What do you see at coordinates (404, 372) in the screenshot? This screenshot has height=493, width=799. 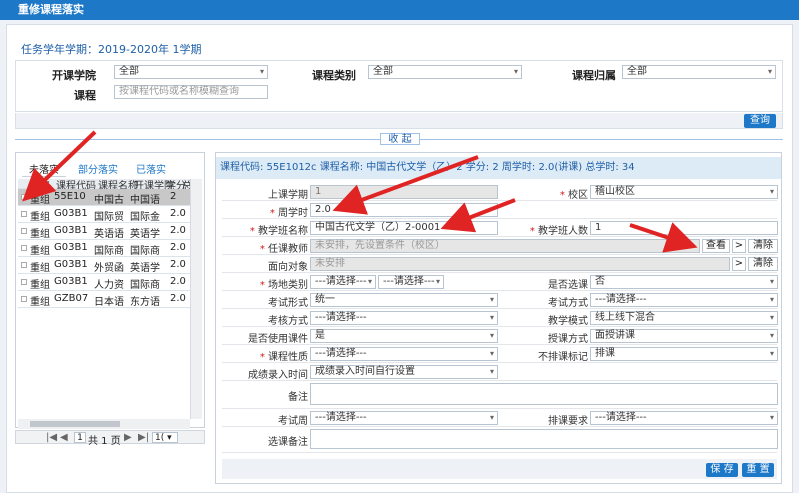 I see `grade-entry-select: 成绩录入时间自行设置 ▾` at bounding box center [404, 372].